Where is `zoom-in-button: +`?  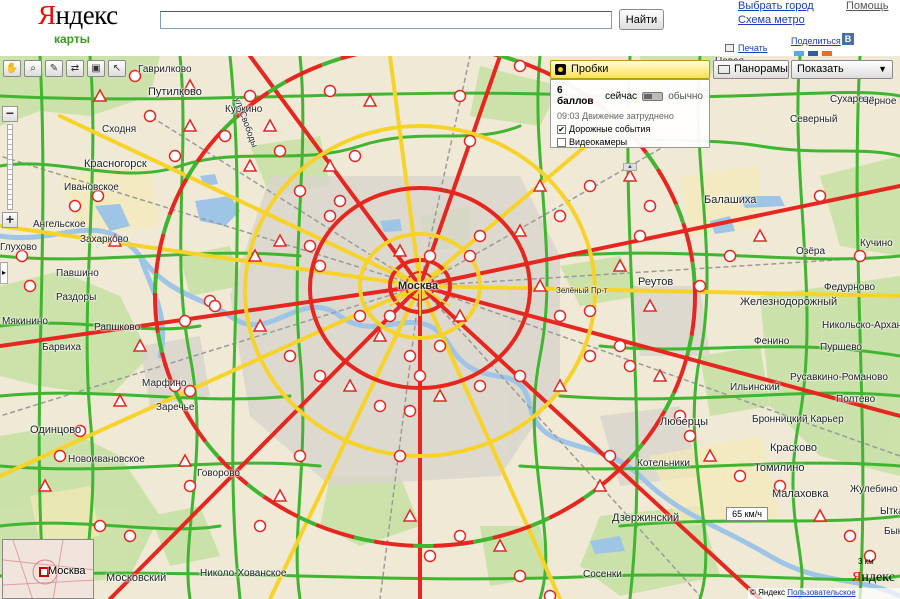 zoom-in-button: + is located at coordinates (10, 220).